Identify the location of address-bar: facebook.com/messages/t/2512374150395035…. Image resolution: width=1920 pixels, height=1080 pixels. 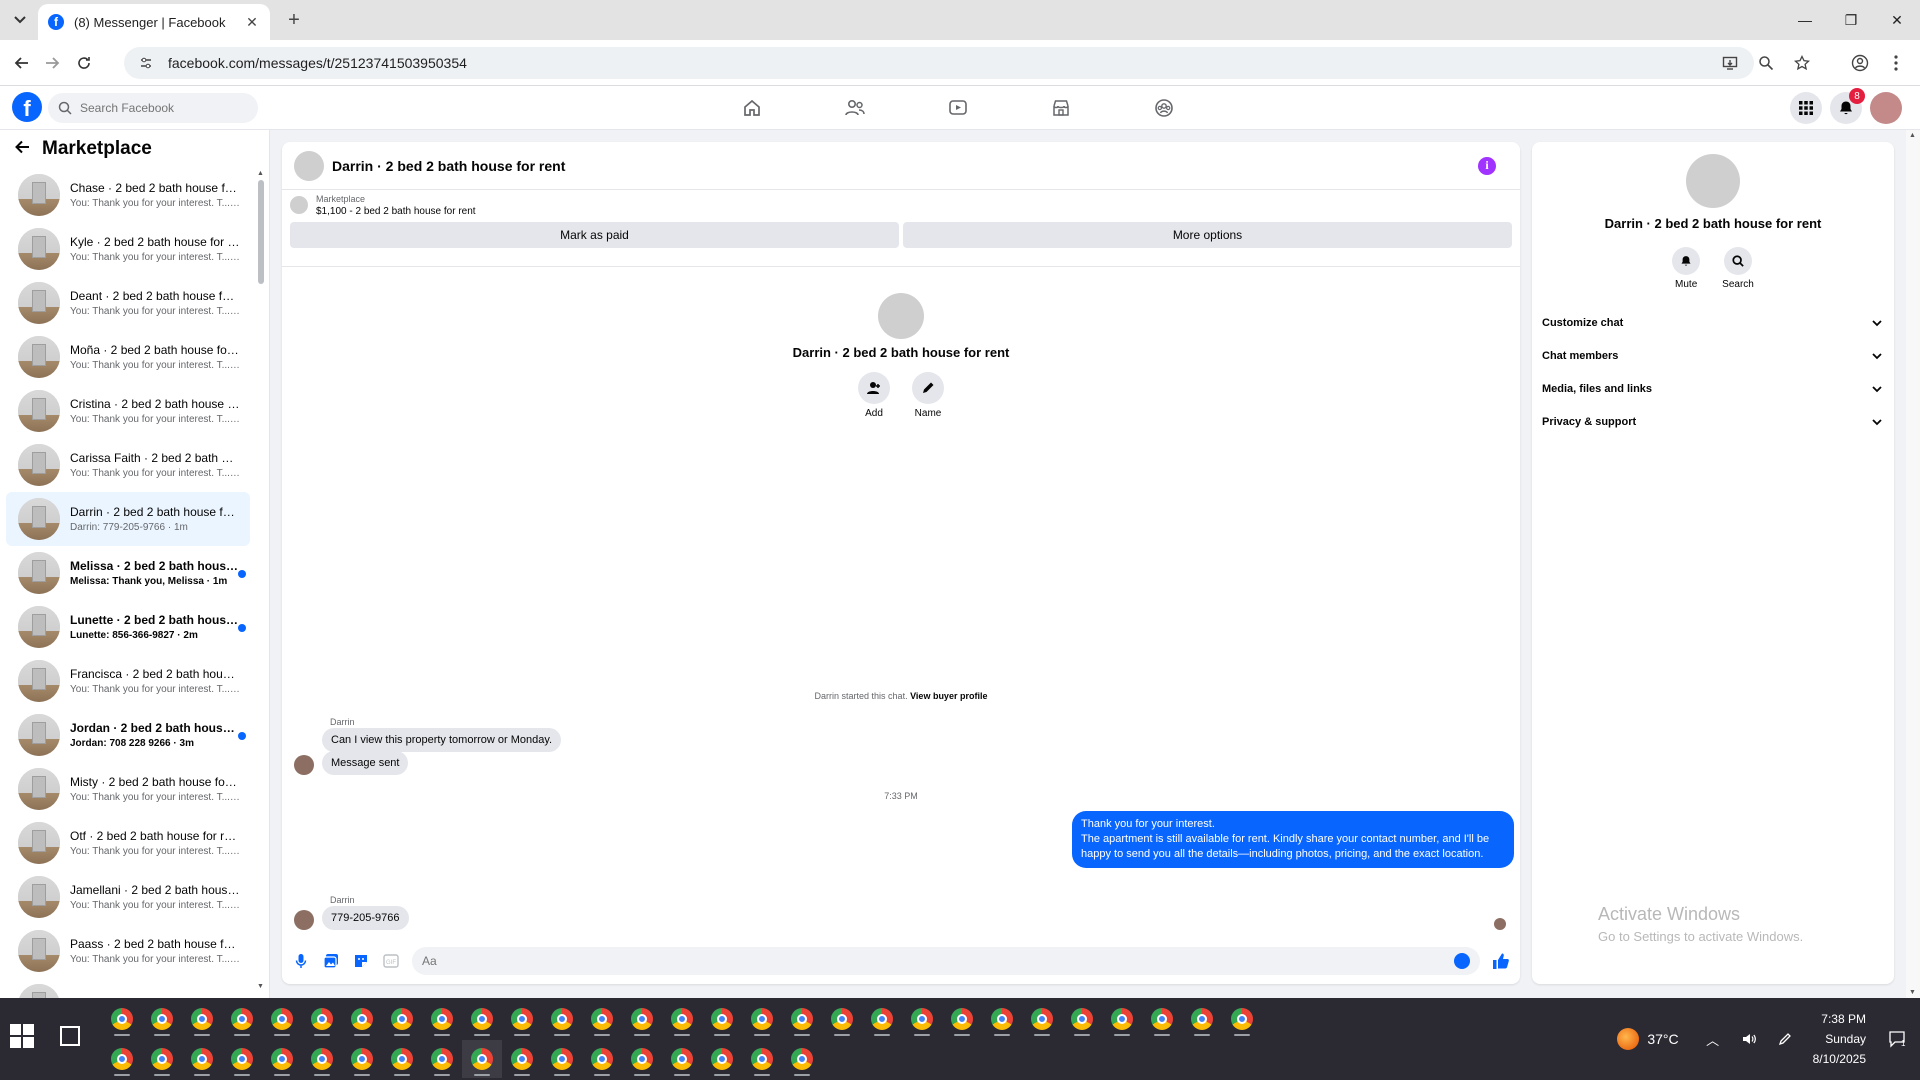
(939, 63).